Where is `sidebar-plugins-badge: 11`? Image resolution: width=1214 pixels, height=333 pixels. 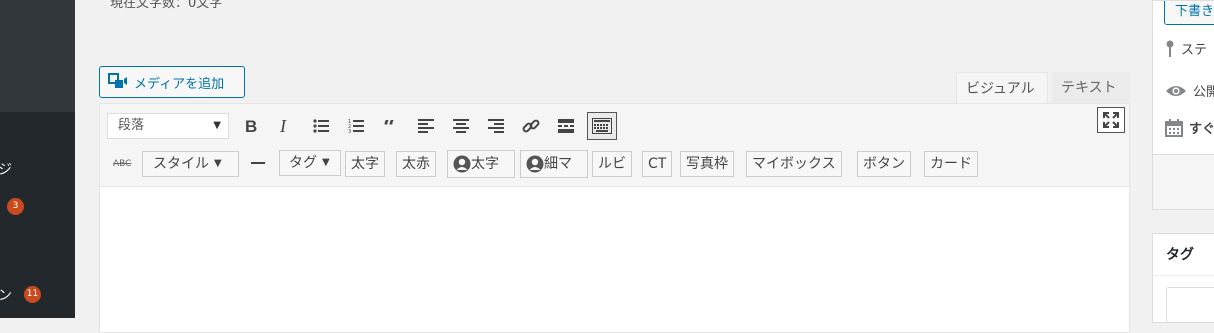
sidebar-plugins-badge: 11 is located at coordinates (32, 294).